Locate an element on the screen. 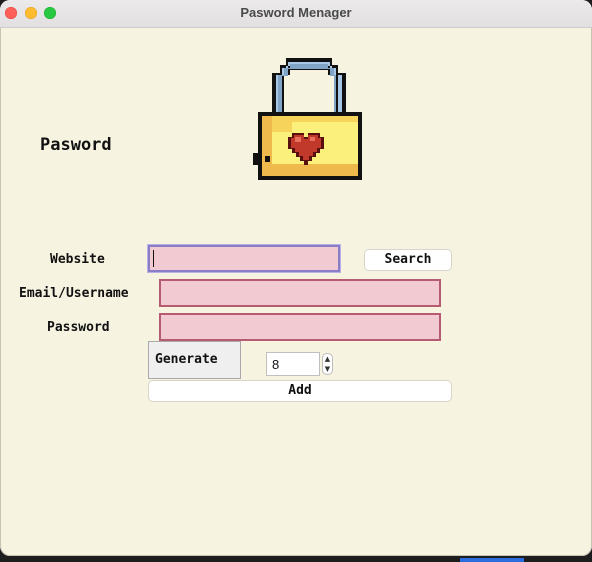 The width and height of the screenshot is (592, 562). password-label: Password is located at coordinates (78, 327).